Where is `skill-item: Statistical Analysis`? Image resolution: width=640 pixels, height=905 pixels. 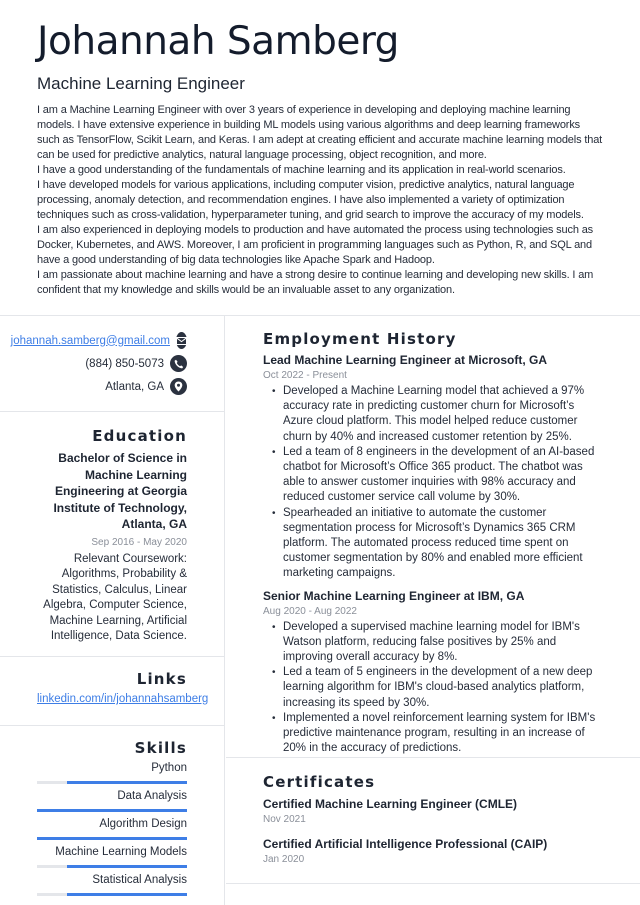
skill-item: Statistical Analysis is located at coordinates (112, 884).